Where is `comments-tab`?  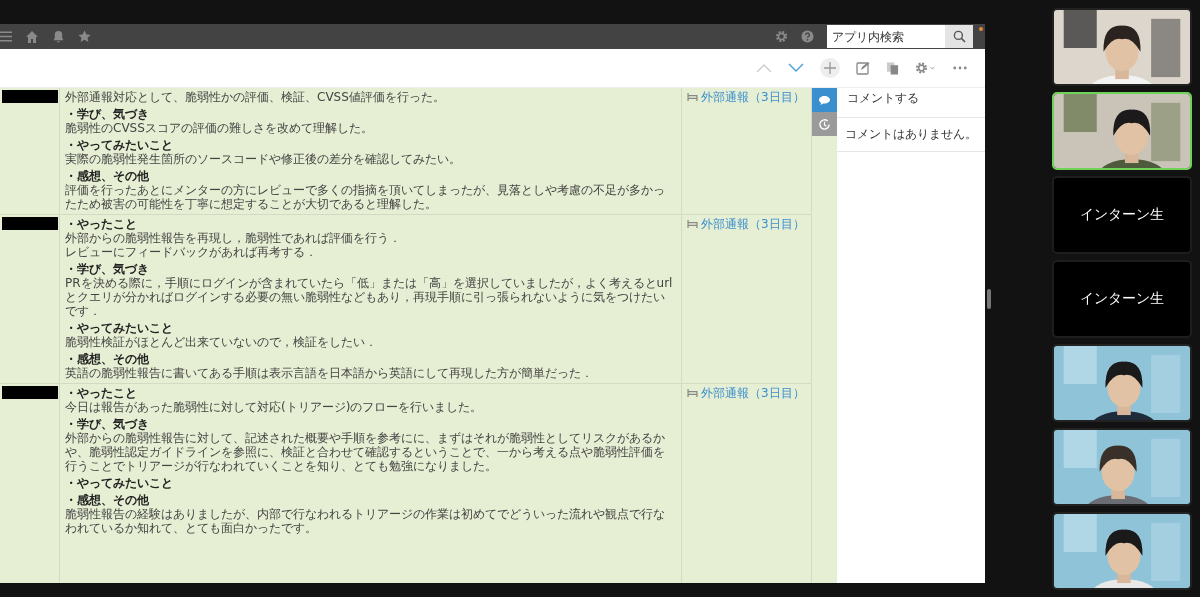
comments-tab is located at coordinates (824, 100).